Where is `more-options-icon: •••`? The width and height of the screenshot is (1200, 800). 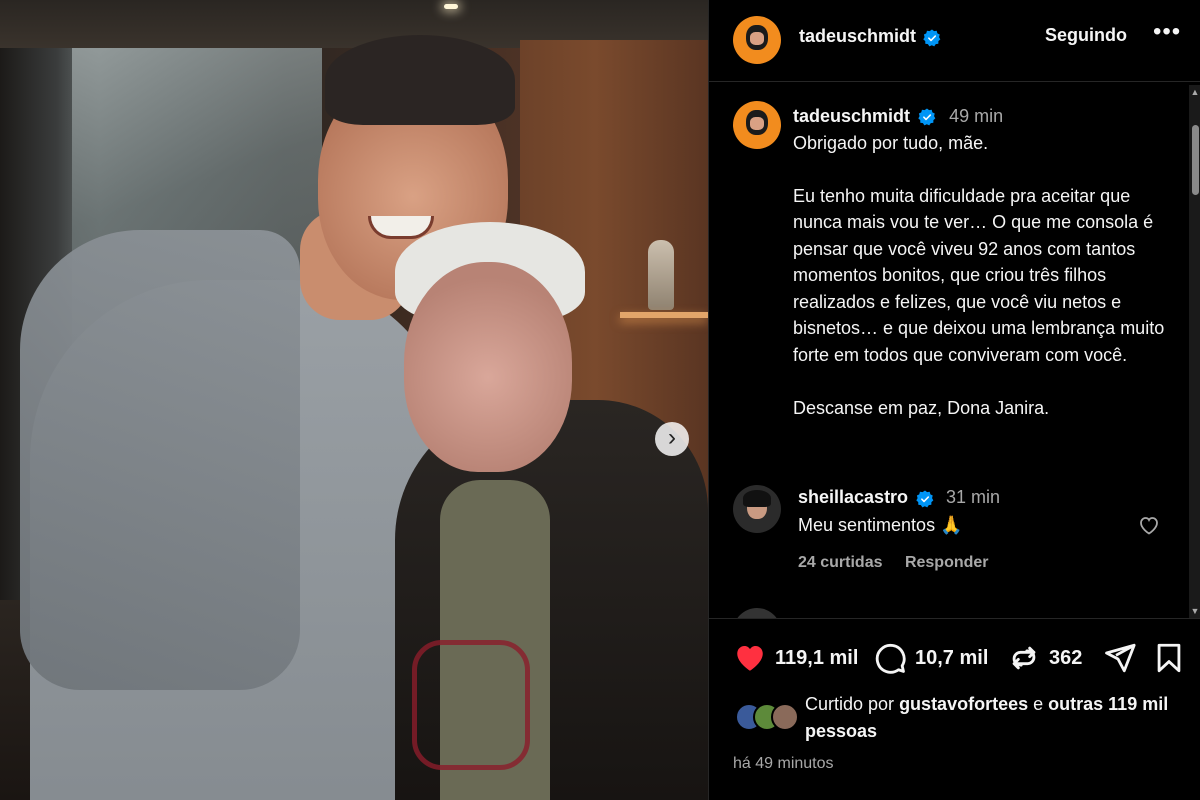 more-options-icon: ••• is located at coordinates (1167, 32).